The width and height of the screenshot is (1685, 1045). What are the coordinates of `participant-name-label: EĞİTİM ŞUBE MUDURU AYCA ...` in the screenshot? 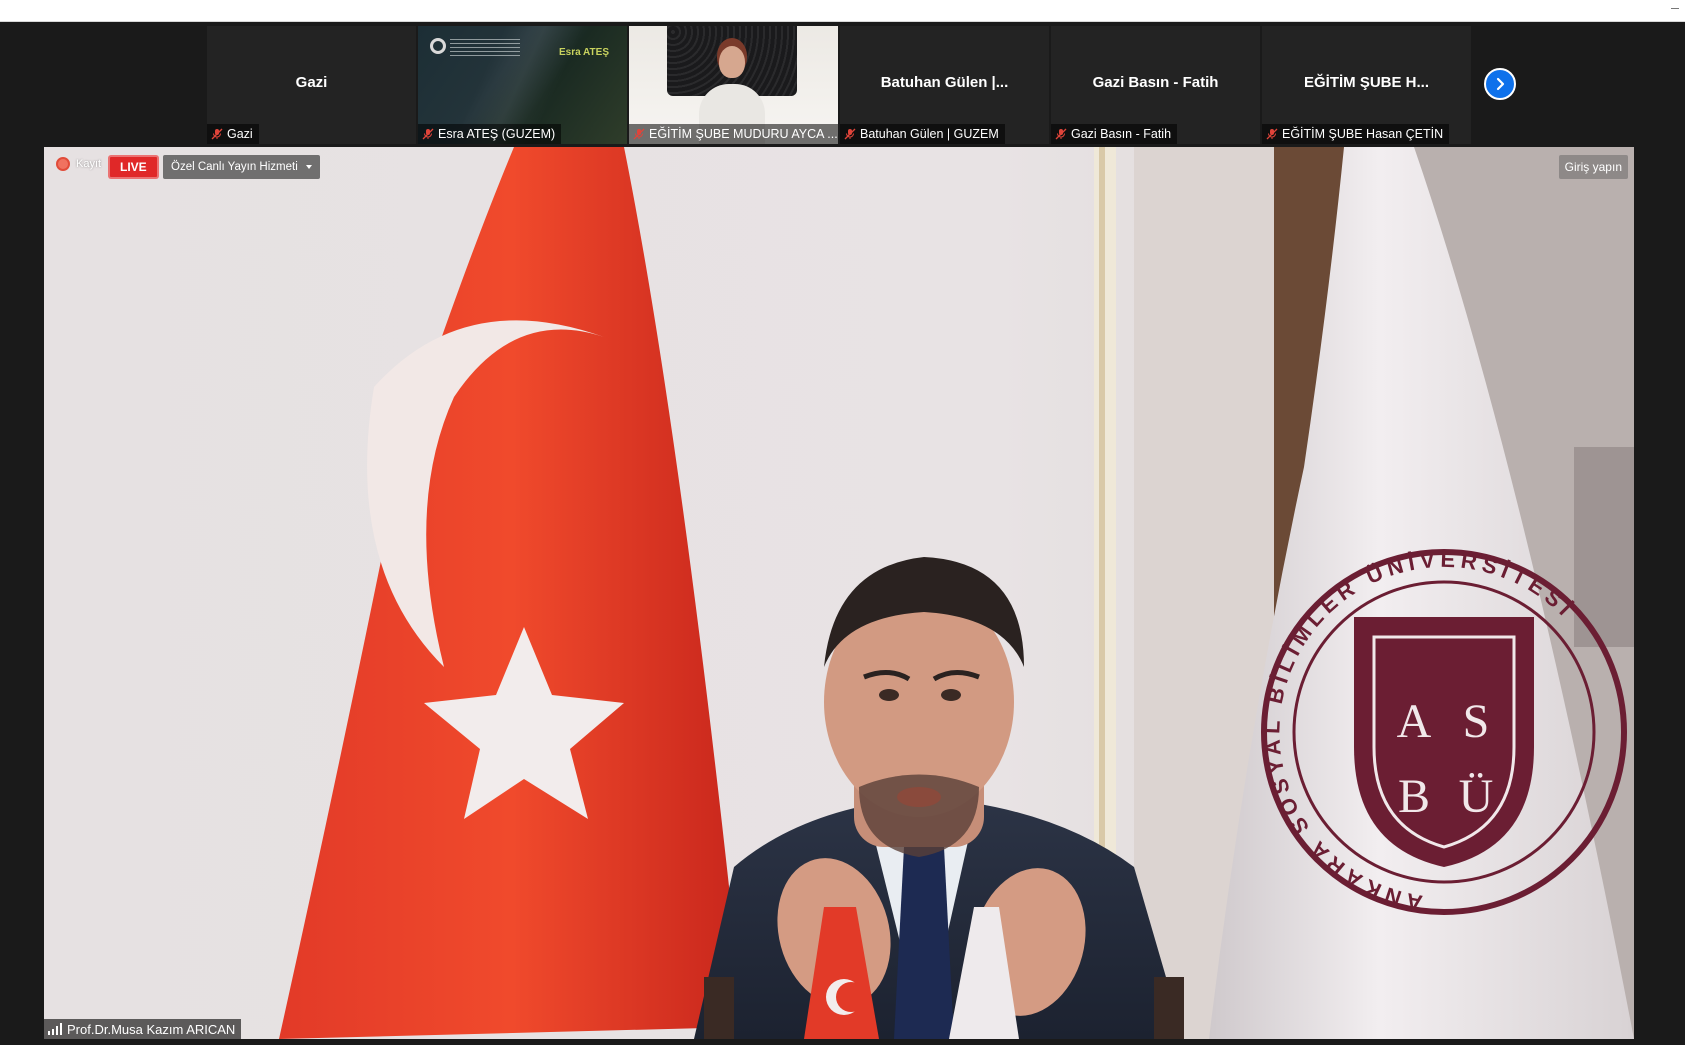 It's located at (733, 134).